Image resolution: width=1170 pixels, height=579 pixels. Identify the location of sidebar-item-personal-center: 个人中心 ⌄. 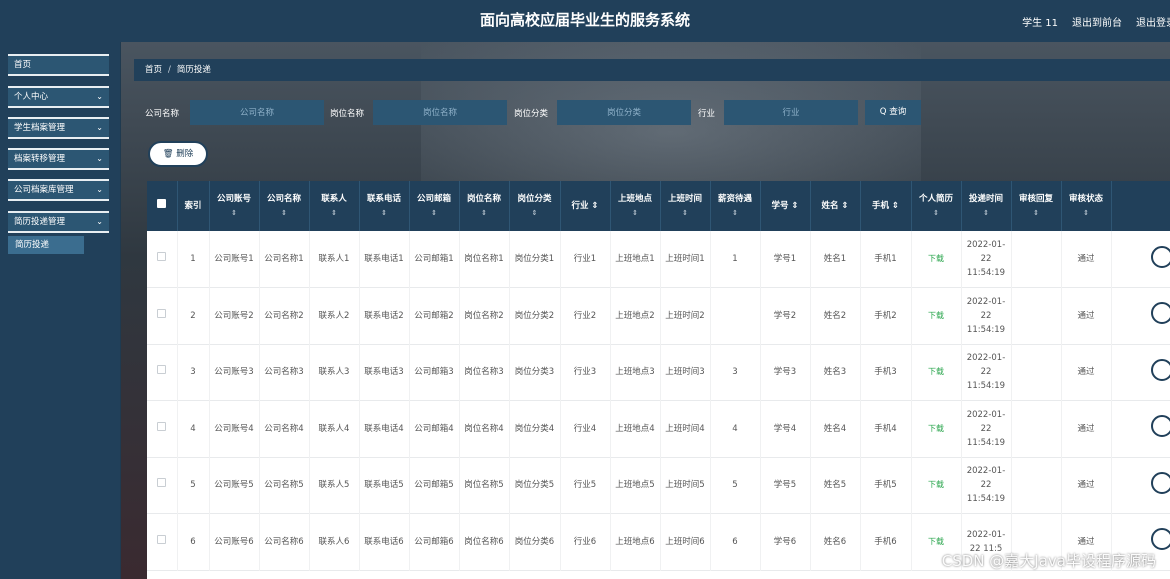
(58, 97).